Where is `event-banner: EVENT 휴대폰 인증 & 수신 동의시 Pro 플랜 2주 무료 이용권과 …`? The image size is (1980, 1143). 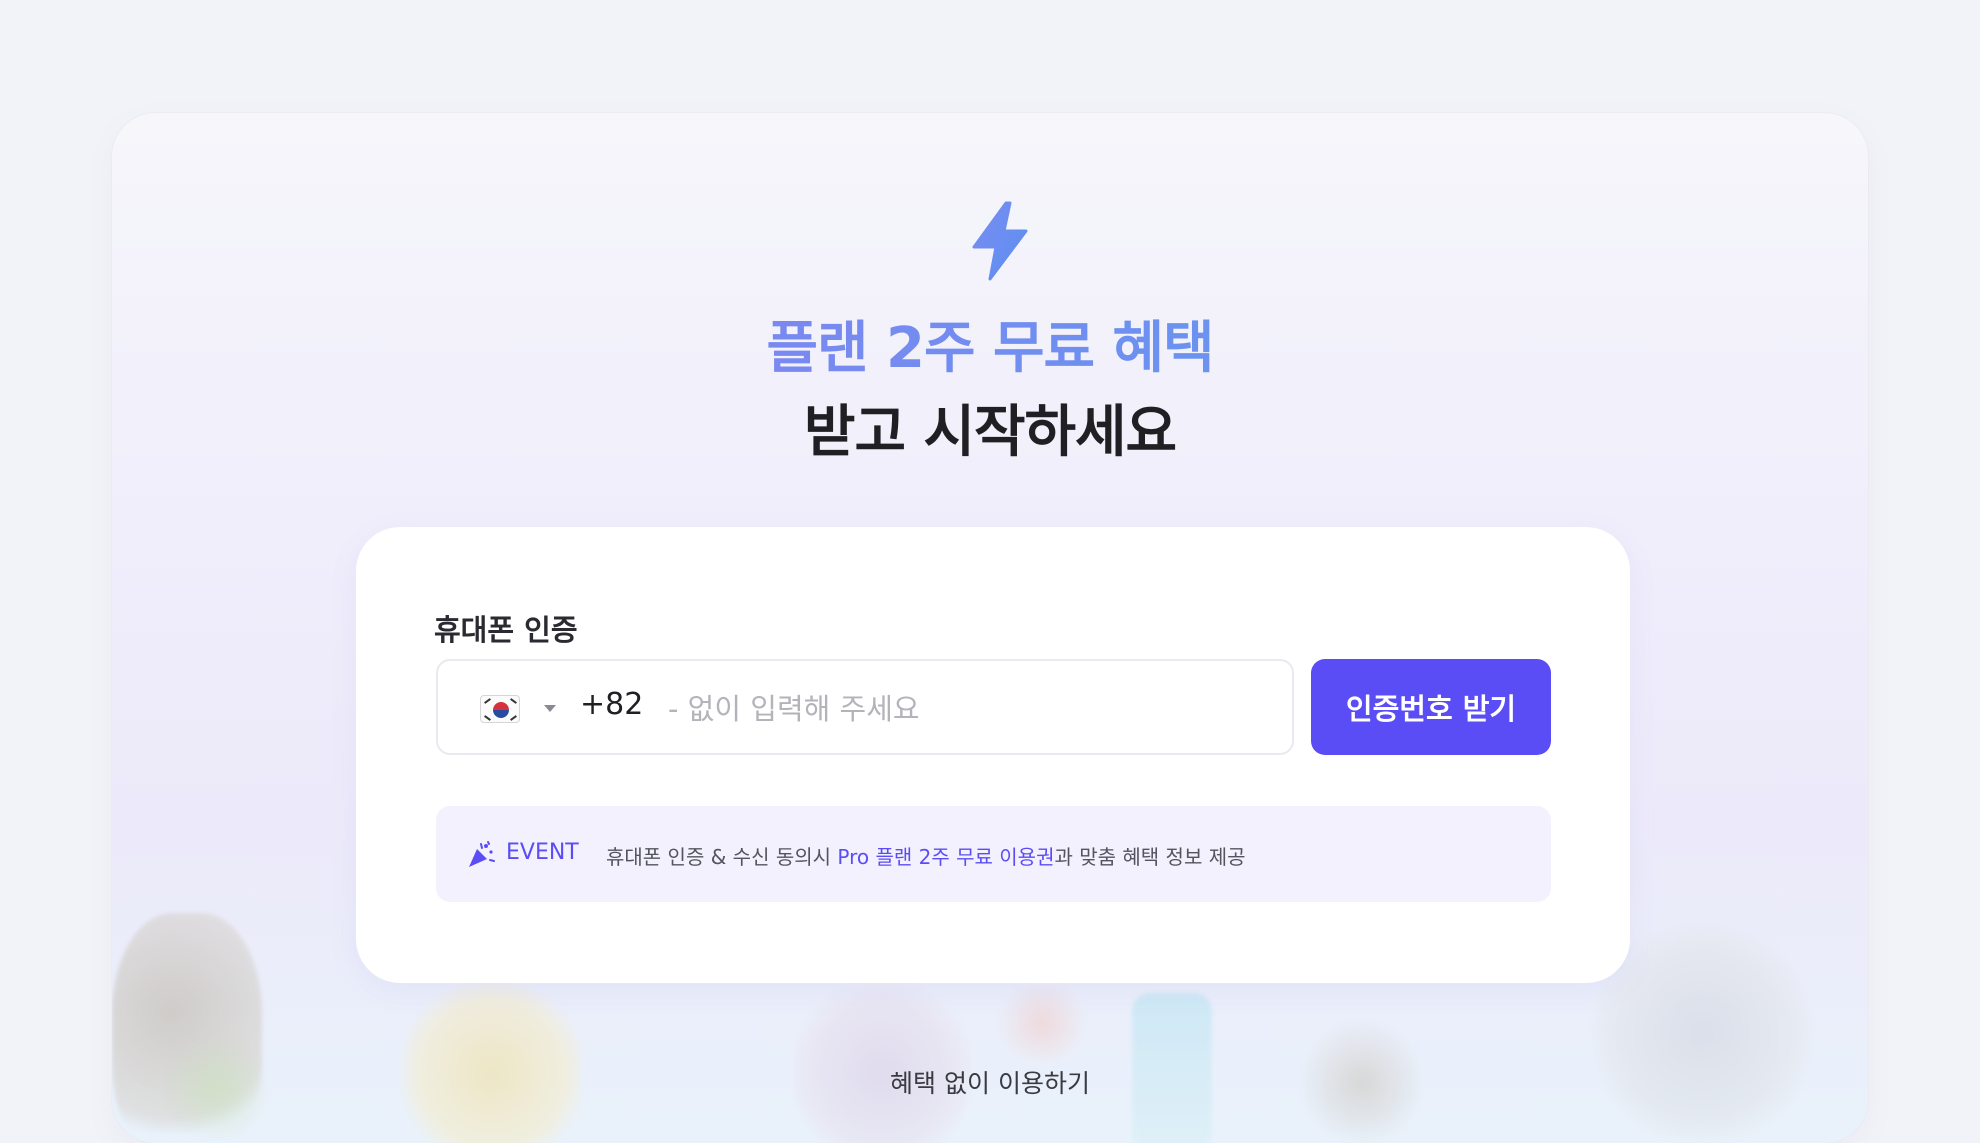
event-banner: EVENT 휴대폰 인증 & 수신 동의시 Pro 플랜 2주 무료 이용권과 … is located at coordinates (993, 854).